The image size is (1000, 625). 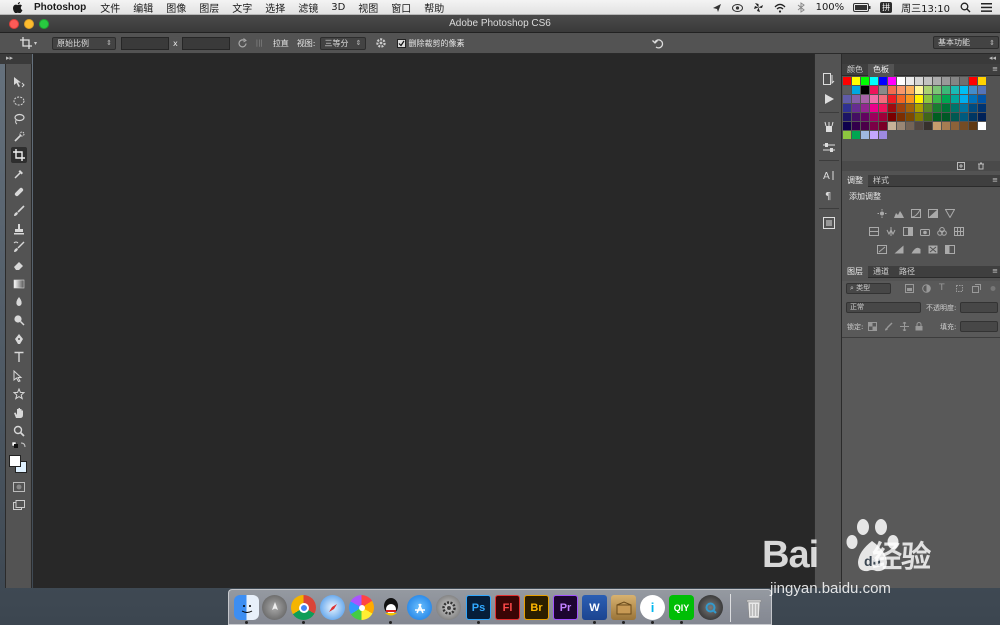 What do you see at coordinates (401, 43) in the screenshot?
I see `delete-cropped-checkbox` at bounding box center [401, 43].